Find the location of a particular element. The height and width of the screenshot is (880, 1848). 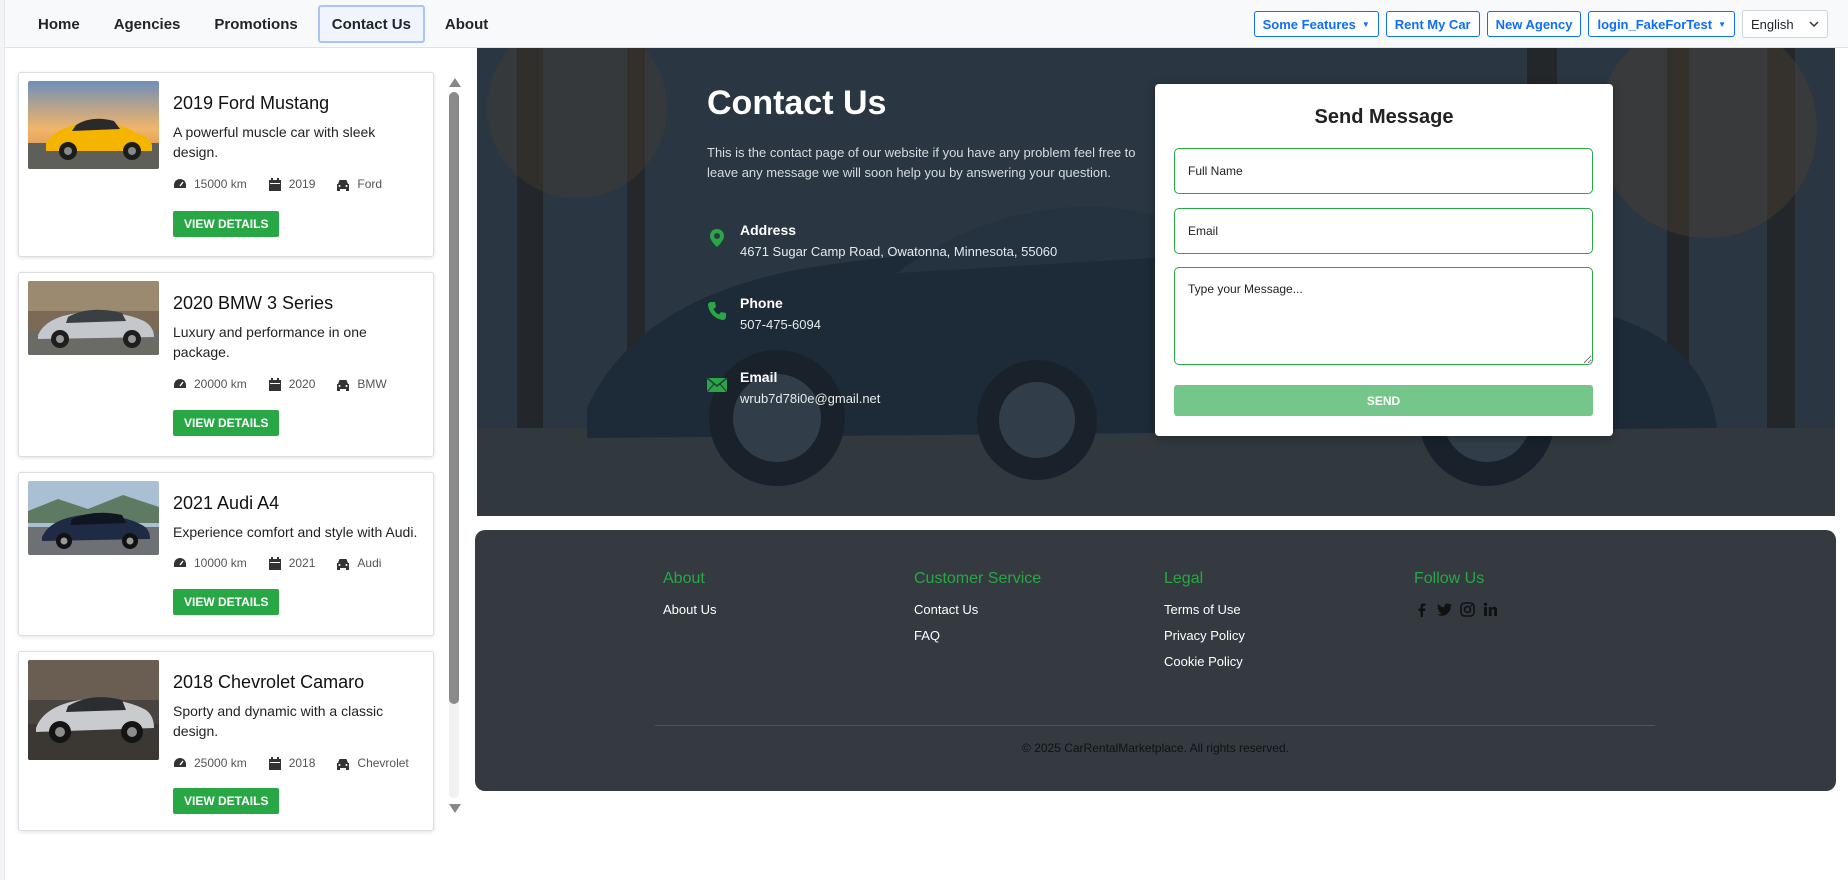

new-agency-button: New Agency is located at coordinates (1534, 24).